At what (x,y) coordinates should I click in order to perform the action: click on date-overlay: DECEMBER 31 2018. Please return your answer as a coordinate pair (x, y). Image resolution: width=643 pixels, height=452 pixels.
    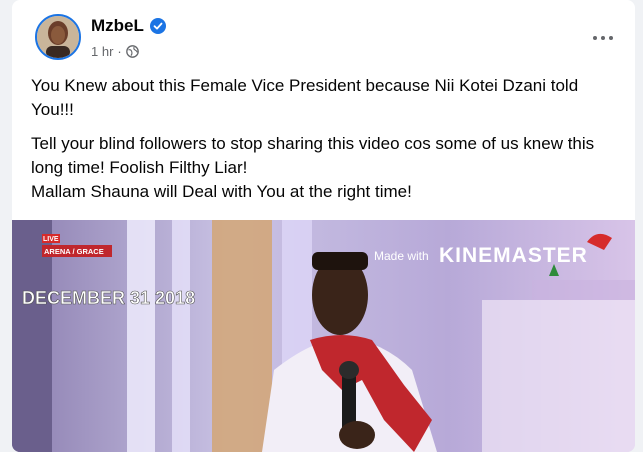
    Looking at the image, I should click on (109, 298).